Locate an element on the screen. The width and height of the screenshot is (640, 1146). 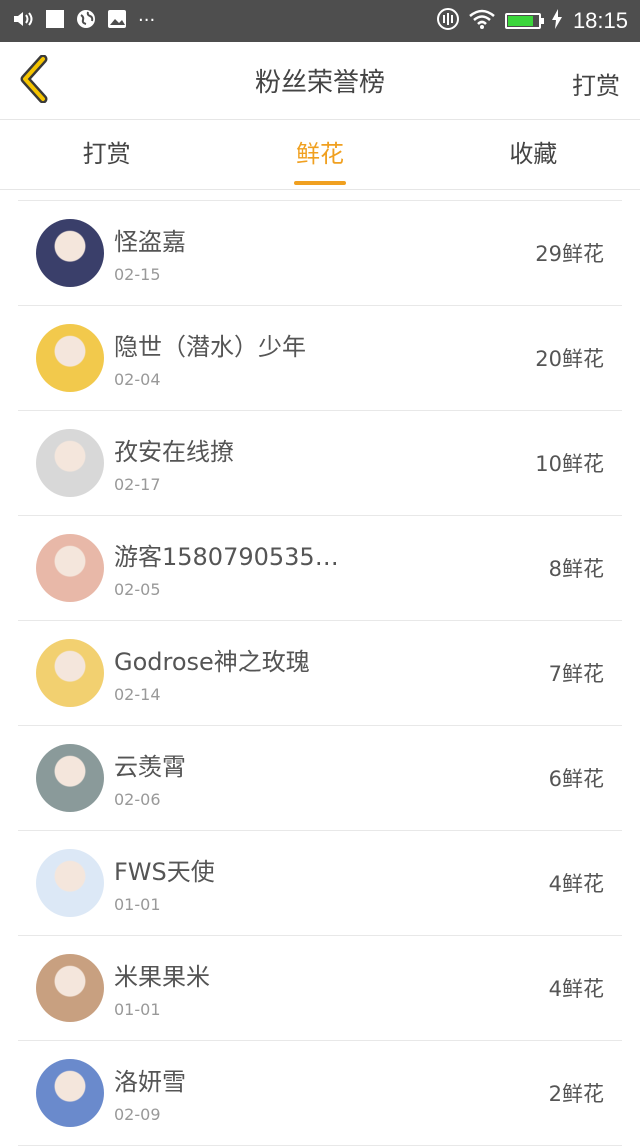
fan-info: 游客1580790535… 02-05 is located at coordinates (331, 568).